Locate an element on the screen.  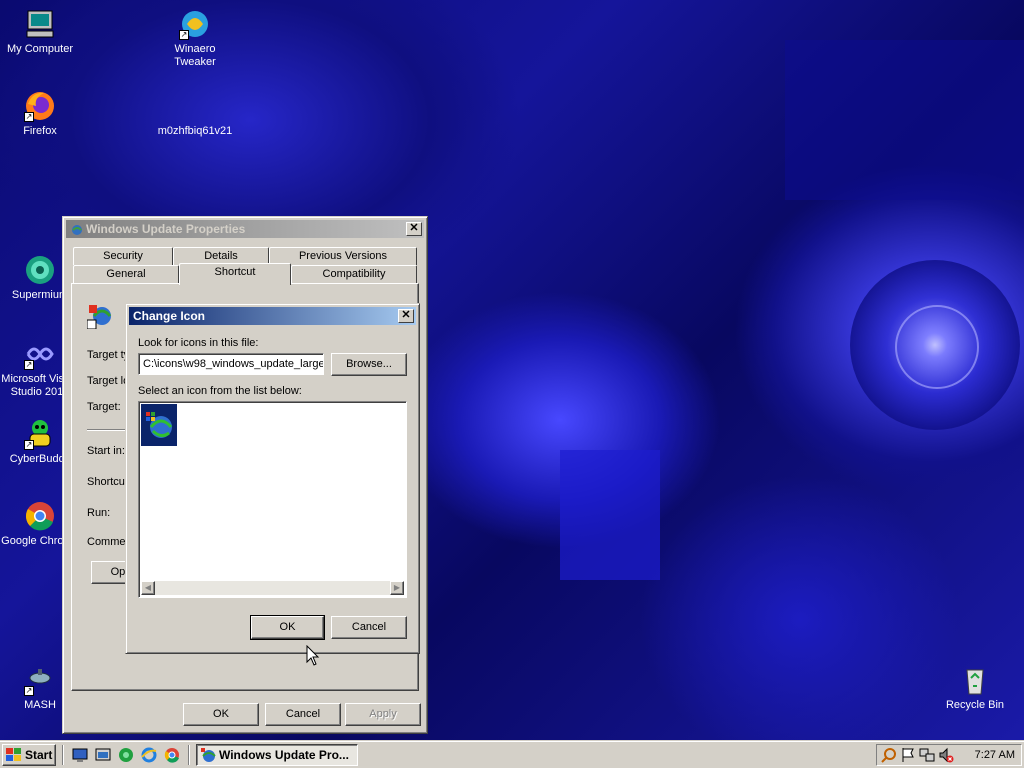
taskbar: Start Windows Update Pro... 7:27 AM is located at coordinates (512, 754).